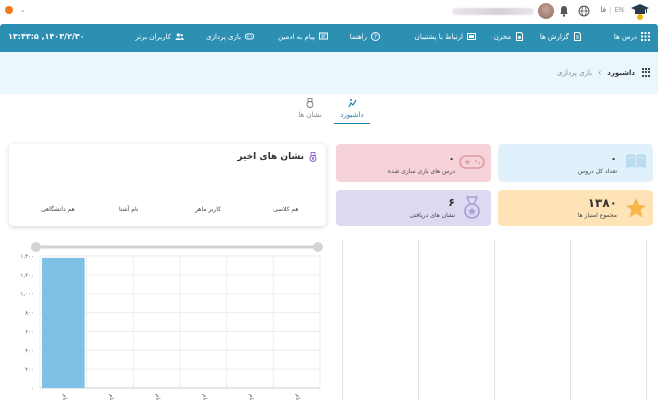 The height and width of the screenshot is (400, 658). Describe the element at coordinates (323, 36) in the screenshot. I see `message-icon` at that location.